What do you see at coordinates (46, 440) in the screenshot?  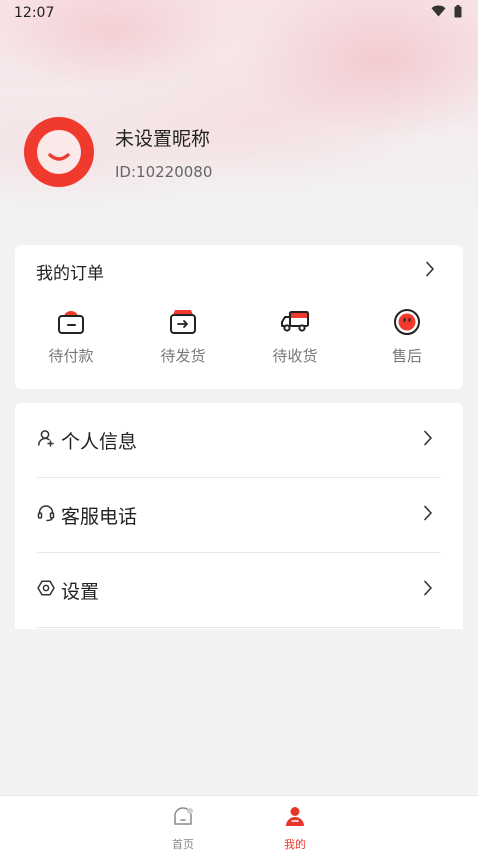 I see `user-icon` at bounding box center [46, 440].